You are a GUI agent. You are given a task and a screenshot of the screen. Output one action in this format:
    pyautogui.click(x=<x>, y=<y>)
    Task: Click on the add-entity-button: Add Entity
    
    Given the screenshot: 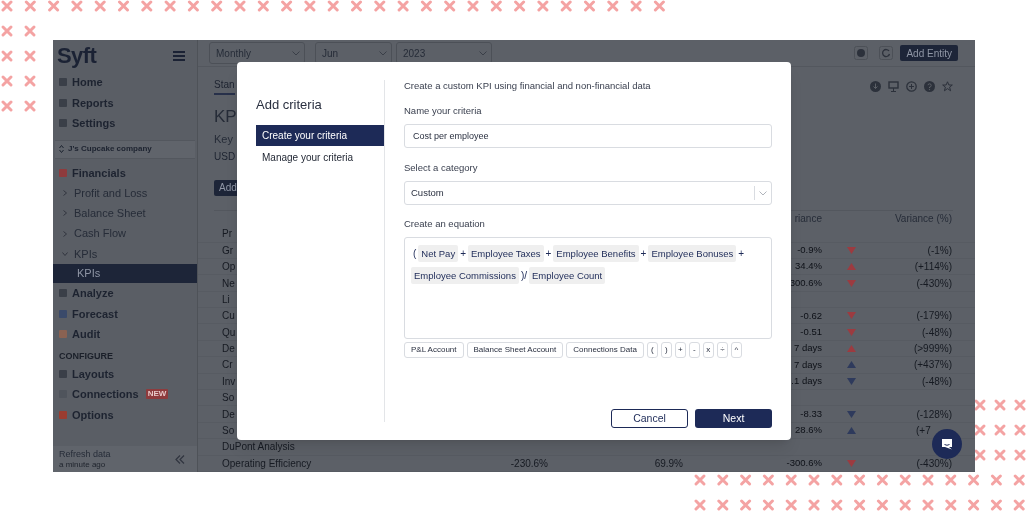 What is the action you would take?
    pyautogui.click(x=929, y=53)
    